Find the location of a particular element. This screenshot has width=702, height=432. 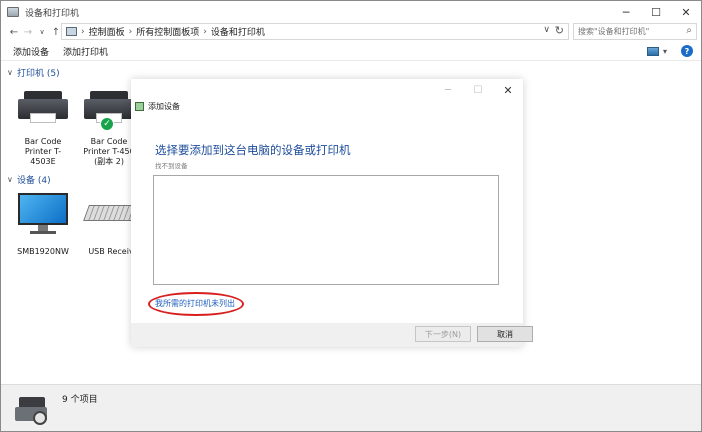

view-controls: ▾ ? is located at coordinates (669, 51).